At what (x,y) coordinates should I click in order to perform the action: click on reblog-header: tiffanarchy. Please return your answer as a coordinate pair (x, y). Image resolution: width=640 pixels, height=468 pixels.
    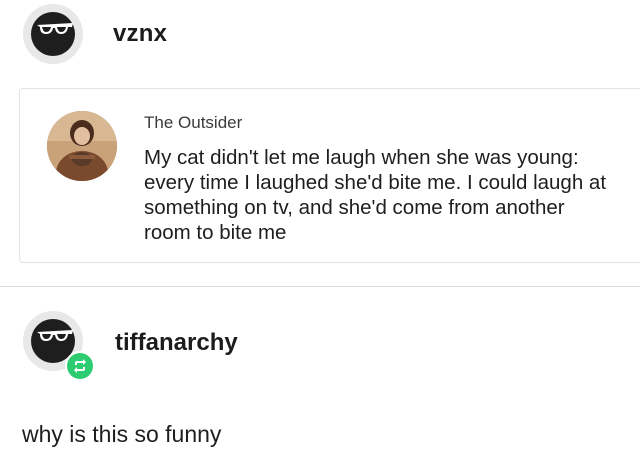
    Looking at the image, I should click on (130, 344).